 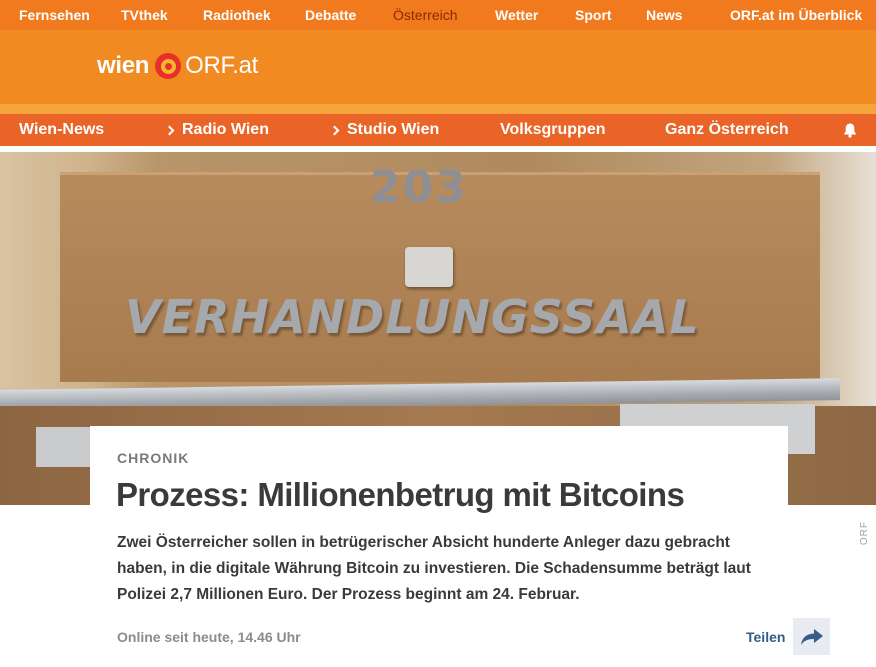 I want to click on logo-wien-text: wien, so click(x=123, y=65).